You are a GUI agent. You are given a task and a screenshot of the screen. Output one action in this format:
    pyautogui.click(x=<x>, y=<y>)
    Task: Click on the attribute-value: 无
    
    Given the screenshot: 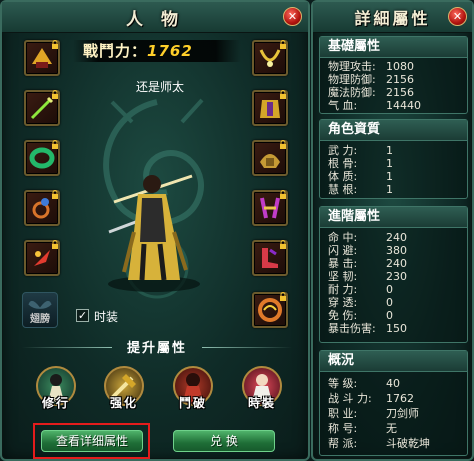 What is the action you would take?
    pyautogui.click(x=391, y=428)
    